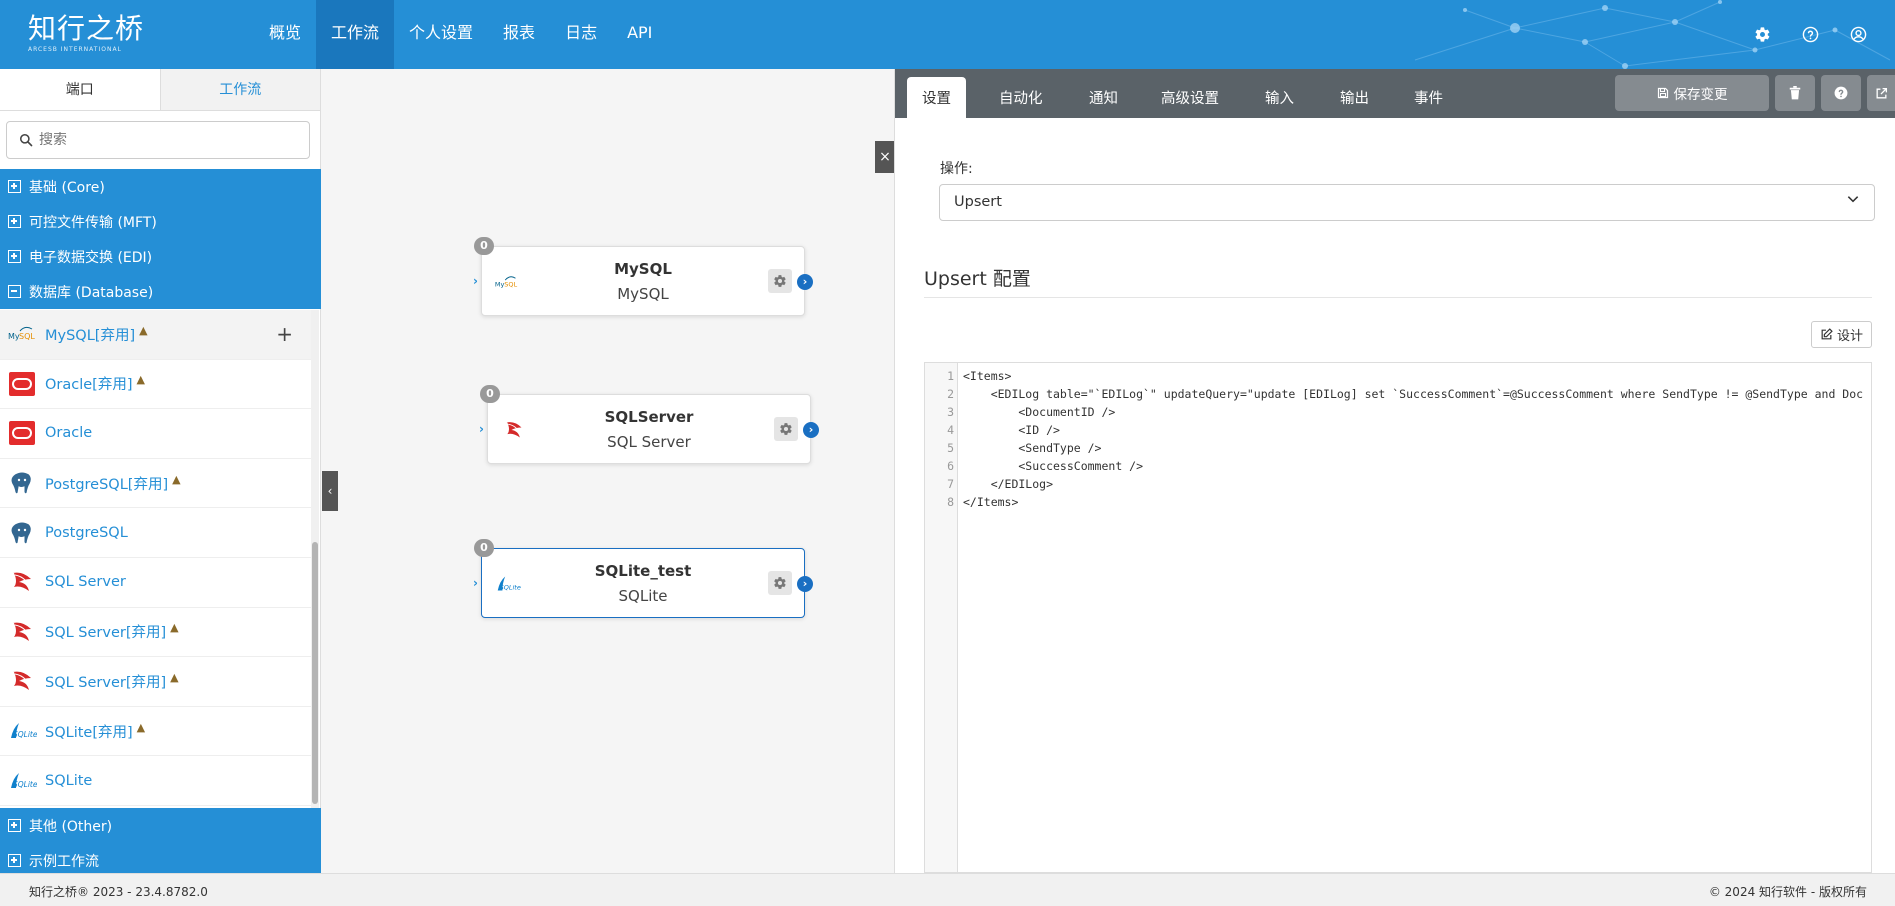 This screenshot has width=1895, height=906. What do you see at coordinates (241, 89) in the screenshot?
I see `tab-workflows: 工作流` at bounding box center [241, 89].